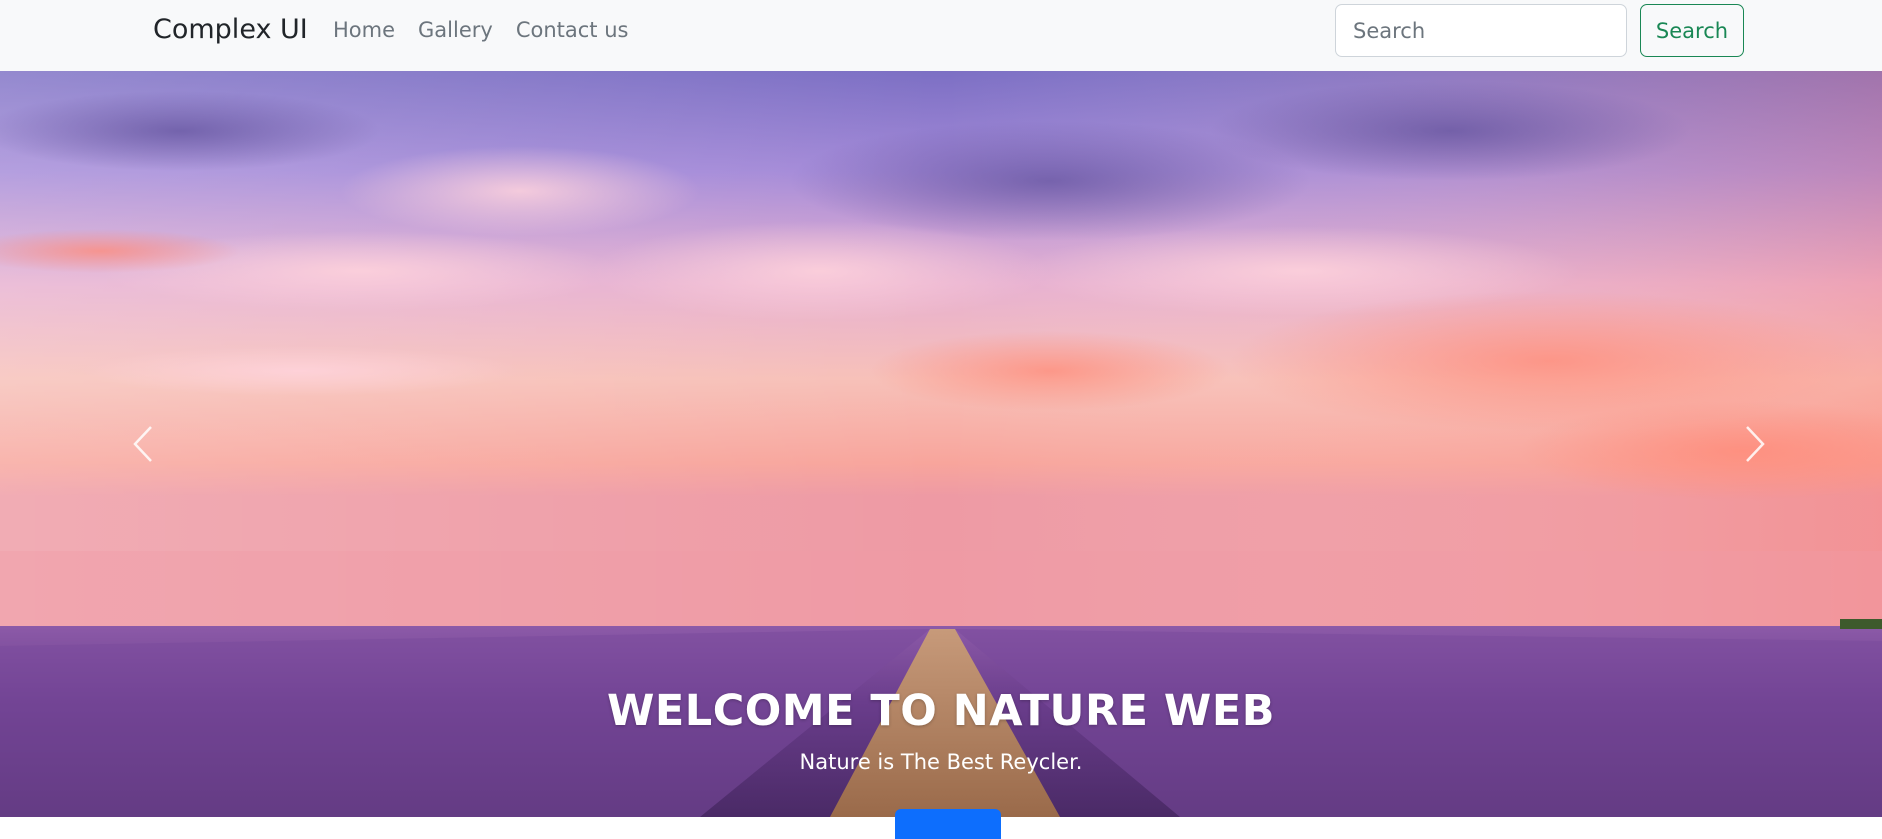  I want to click on caption-title: WELCOME TO NATURE WEB, so click(940, 711).